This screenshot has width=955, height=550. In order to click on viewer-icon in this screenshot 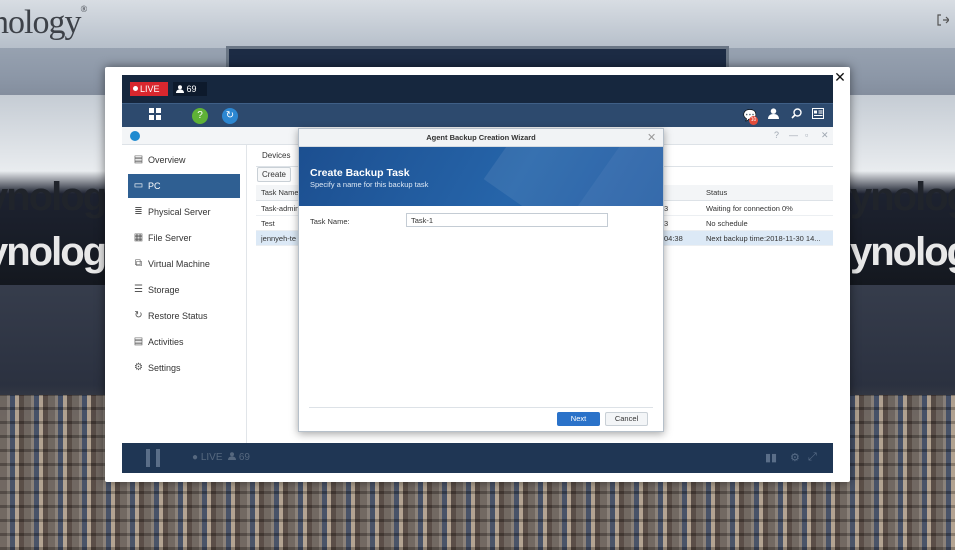, I will do `click(180, 89)`.